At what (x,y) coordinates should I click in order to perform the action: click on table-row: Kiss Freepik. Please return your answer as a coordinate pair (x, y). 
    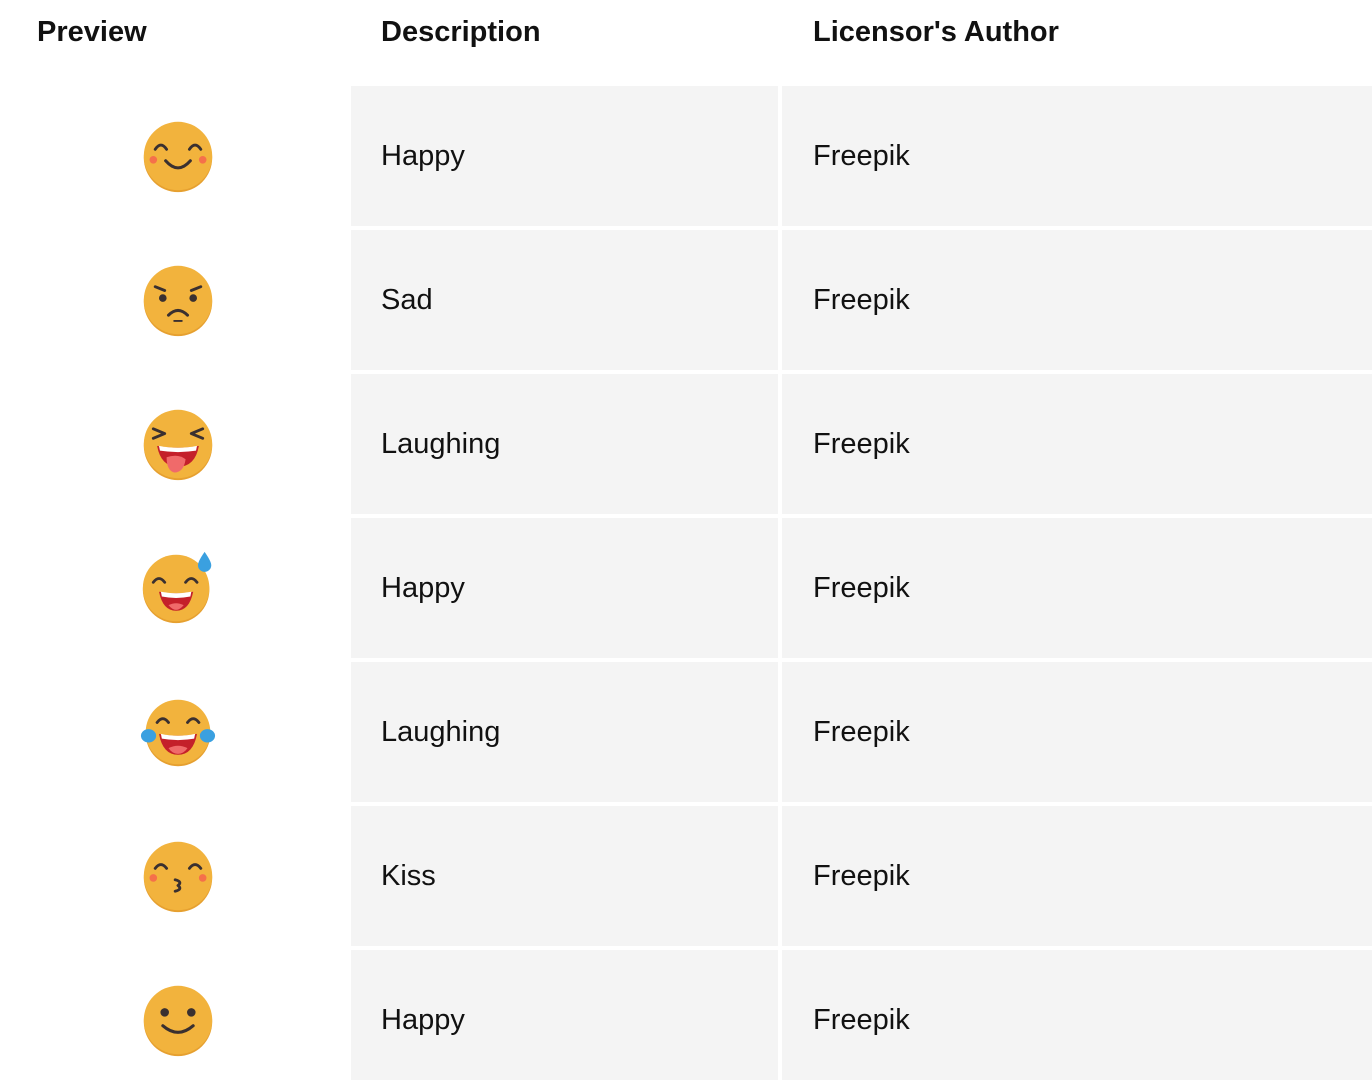
    Looking at the image, I should click on (686, 876).